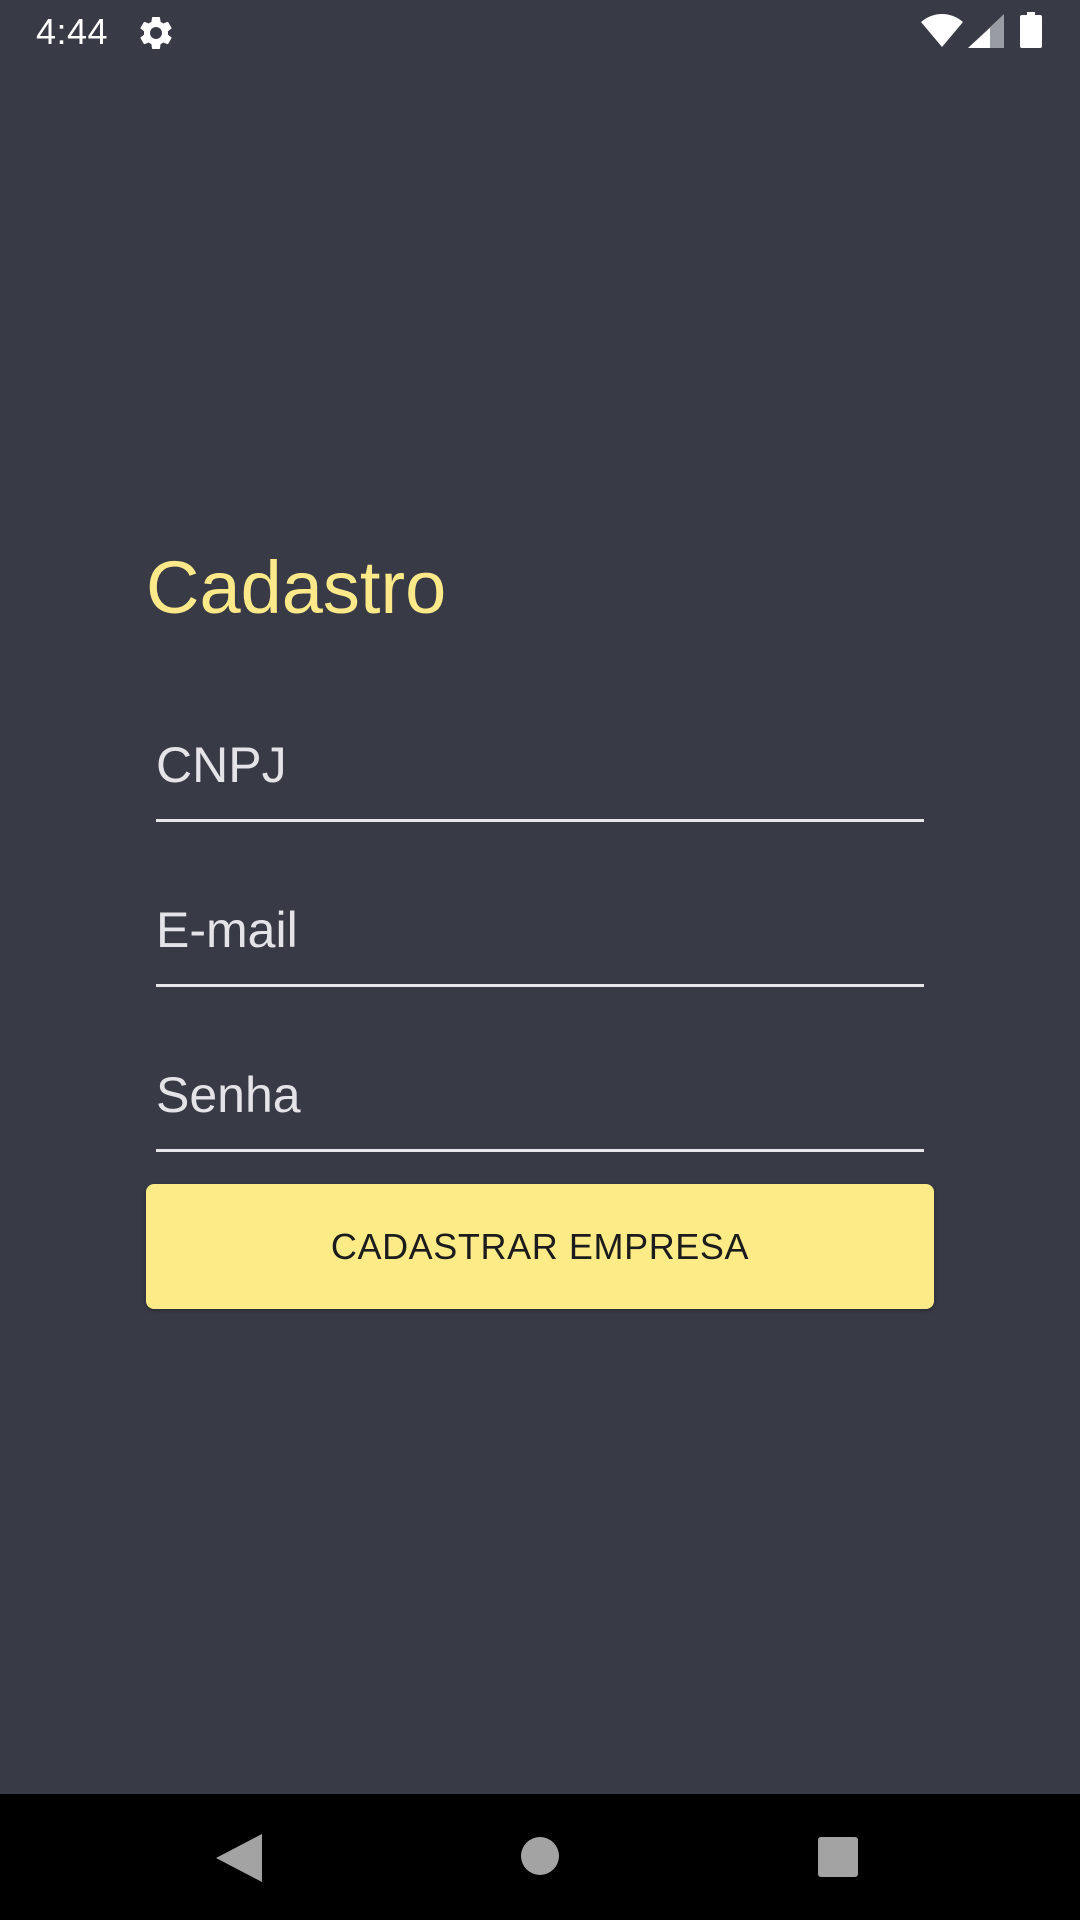  I want to click on cnpj-input, so click(540, 765).